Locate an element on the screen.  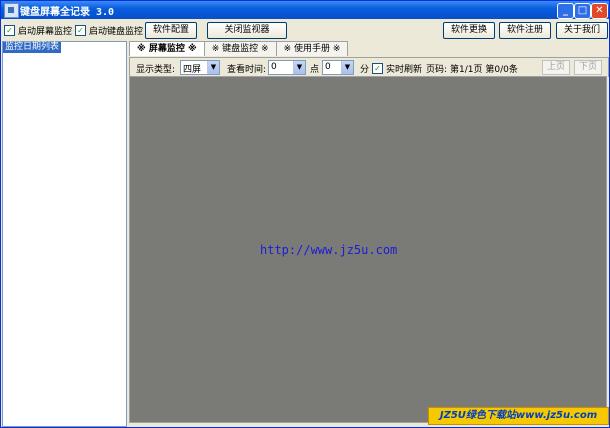
display-type-label: 显示类型: is located at coordinates (156, 70).